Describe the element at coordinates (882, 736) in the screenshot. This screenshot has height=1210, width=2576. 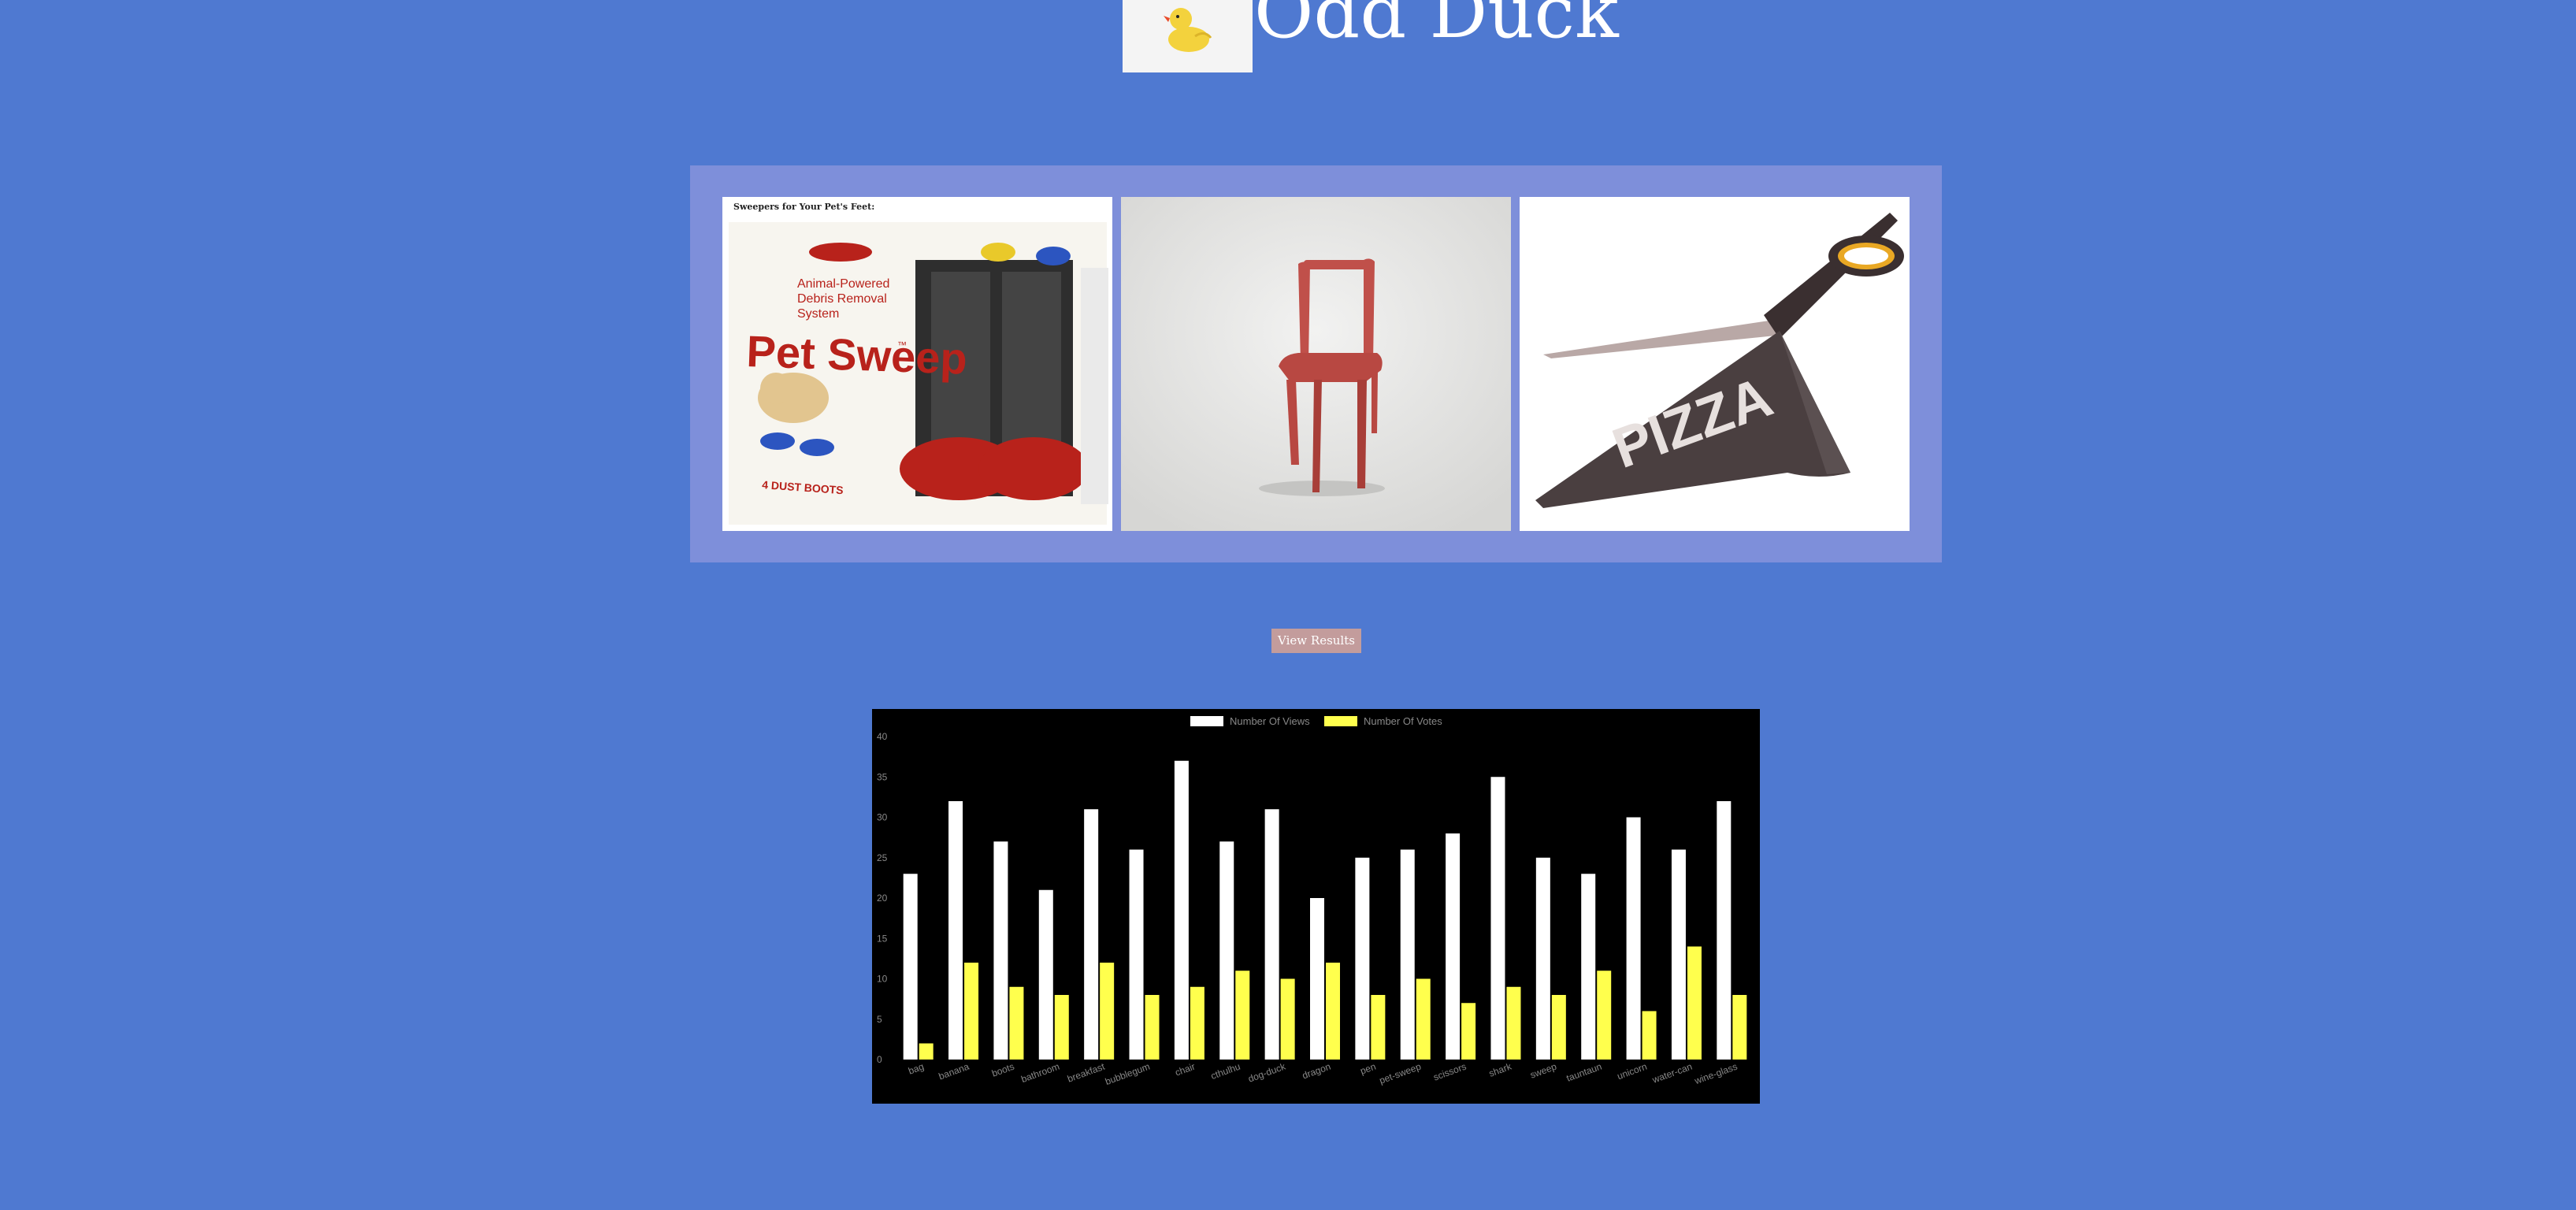
I see `y-tick-label: 40` at that location.